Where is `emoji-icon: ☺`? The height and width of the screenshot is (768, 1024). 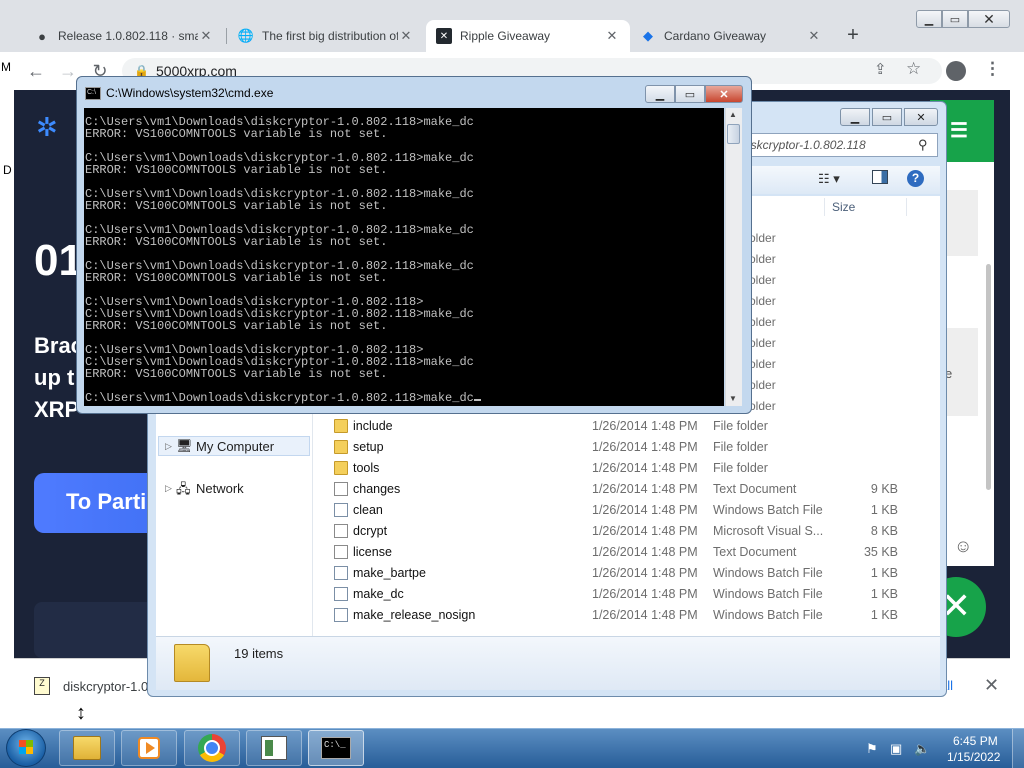 emoji-icon: ☺ is located at coordinates (963, 546).